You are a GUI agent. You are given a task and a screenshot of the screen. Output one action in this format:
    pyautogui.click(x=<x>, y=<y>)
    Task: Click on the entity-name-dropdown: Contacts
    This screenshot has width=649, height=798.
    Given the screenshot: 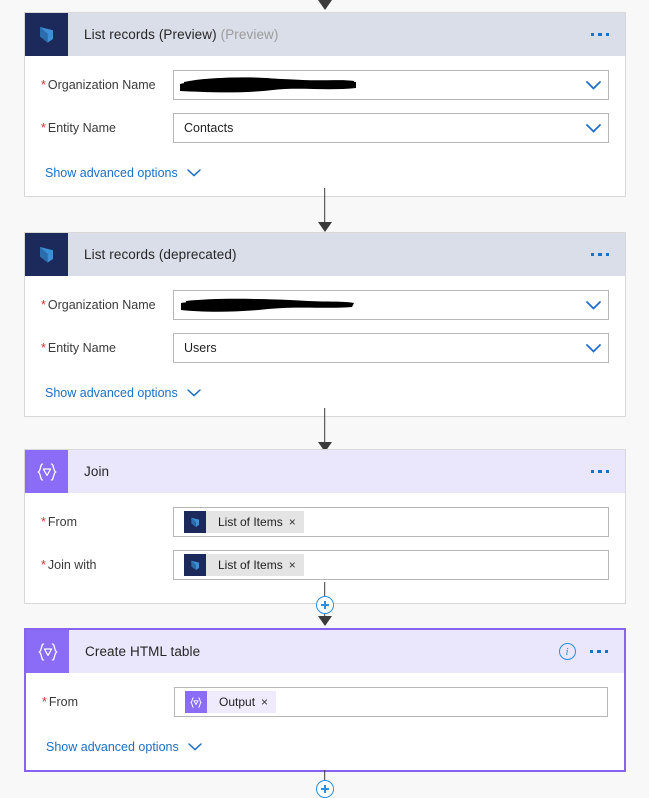 What is the action you would take?
    pyautogui.click(x=391, y=128)
    